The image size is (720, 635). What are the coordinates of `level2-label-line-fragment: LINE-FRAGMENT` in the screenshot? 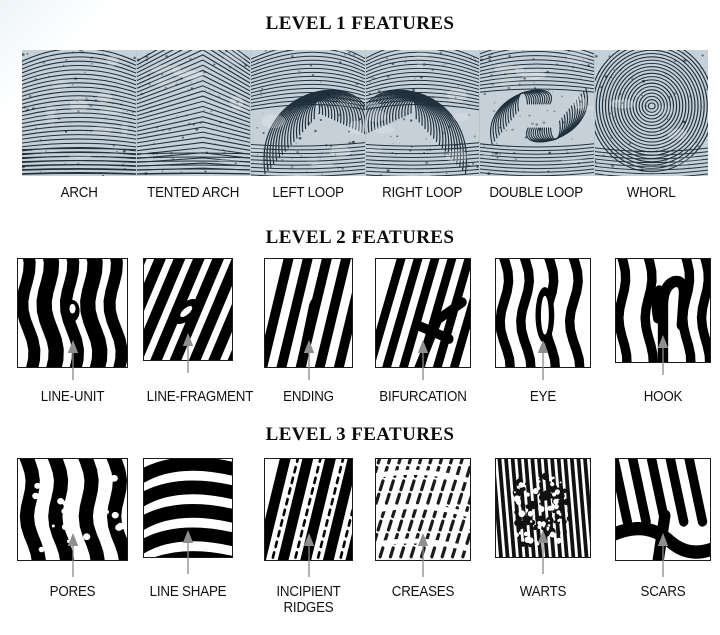 It's located at (200, 397).